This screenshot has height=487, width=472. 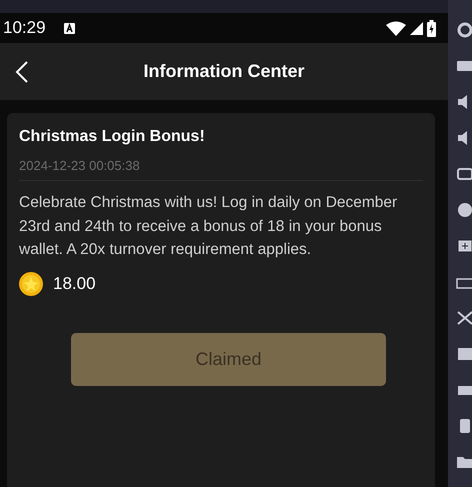 I want to click on bonus-amount: 18.00, so click(x=74, y=284).